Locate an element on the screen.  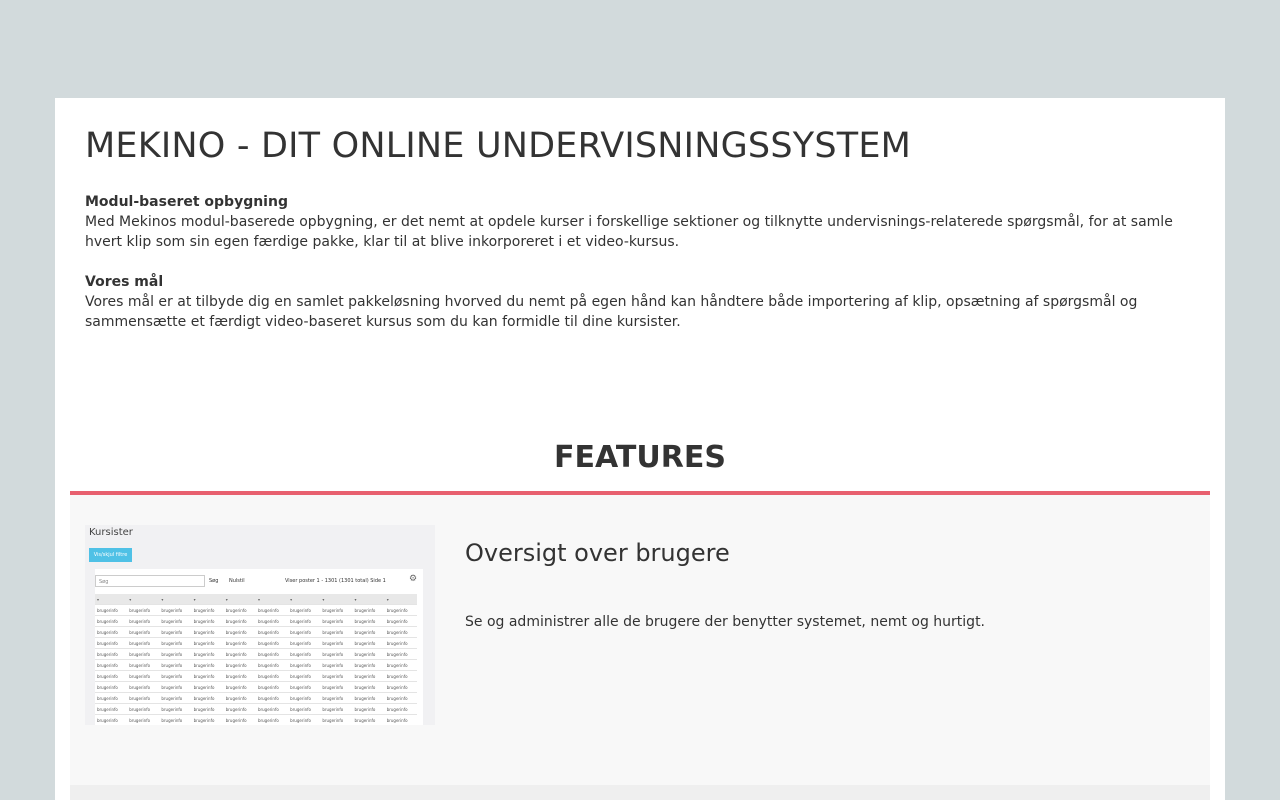
page-title: MEKINO - DIT ONLINE UNDERVISNINGSSYSTEM is located at coordinates (498, 146).